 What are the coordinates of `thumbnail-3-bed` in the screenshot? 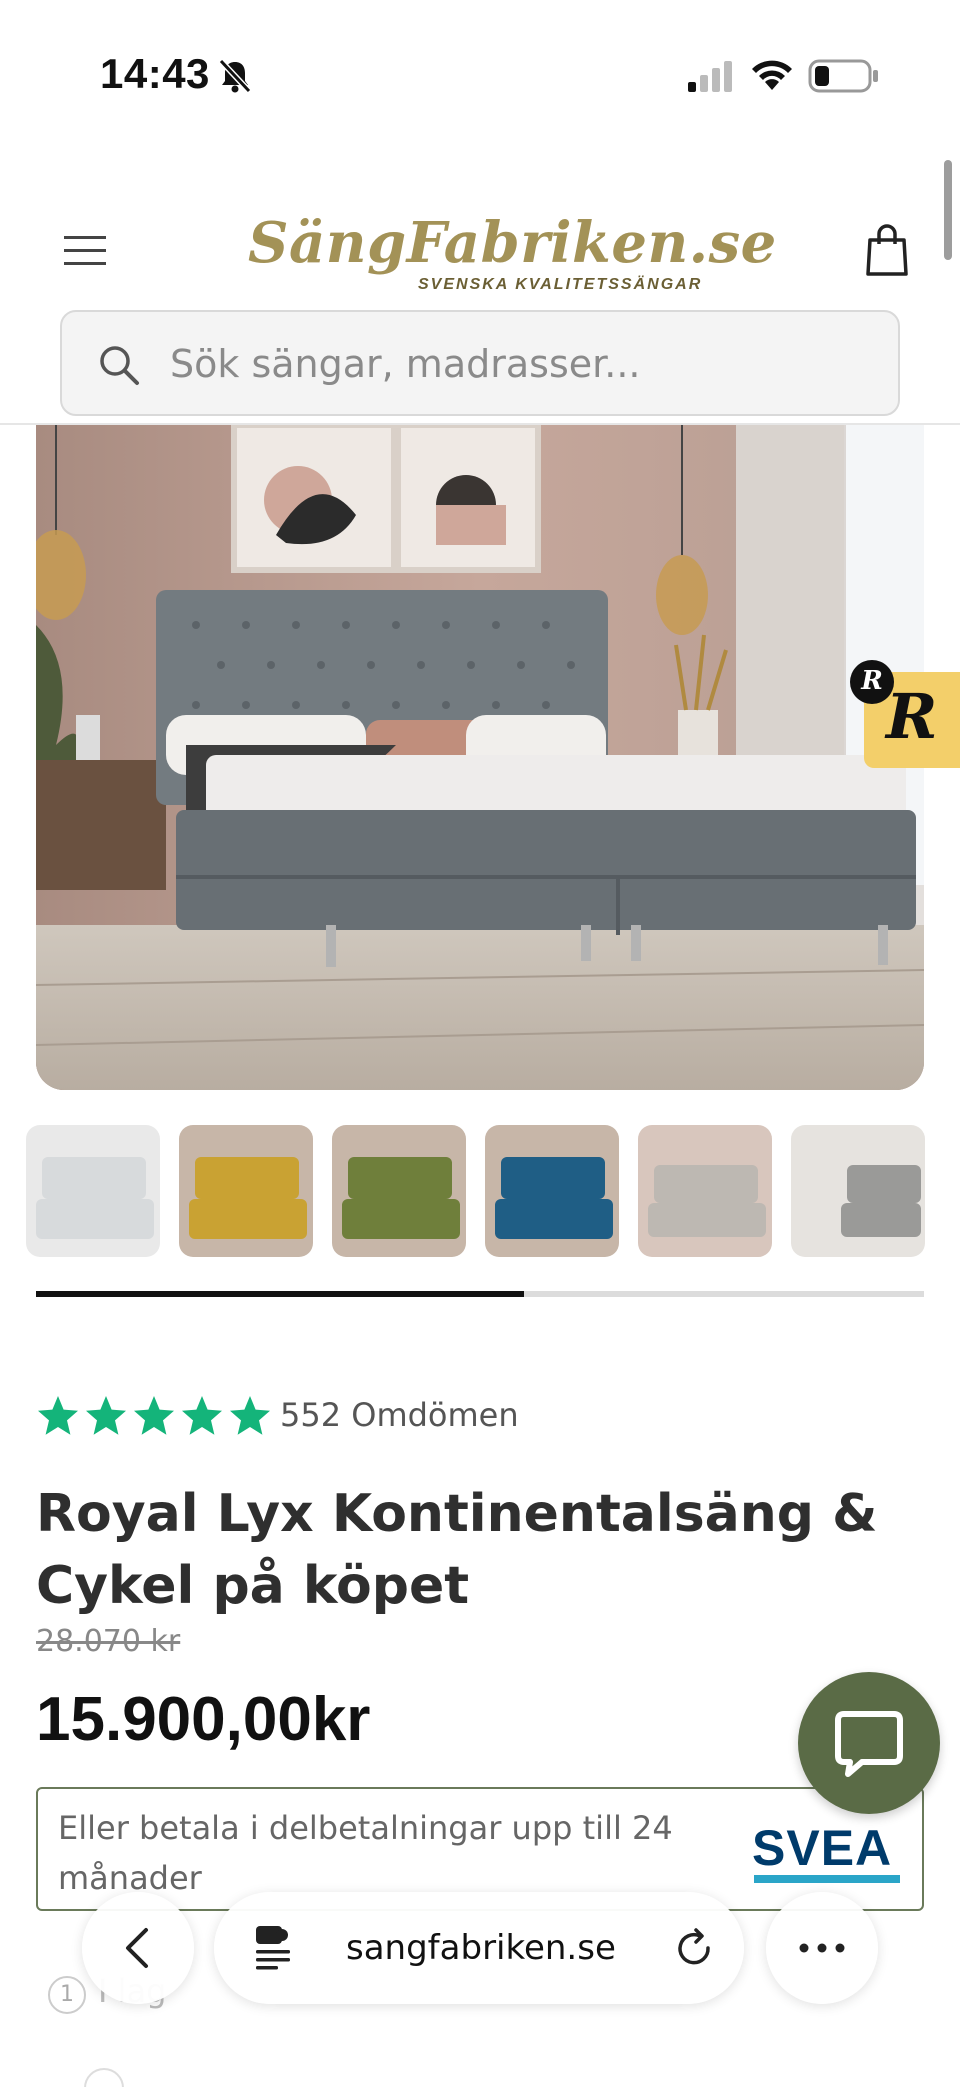 It's located at (400, 1178).